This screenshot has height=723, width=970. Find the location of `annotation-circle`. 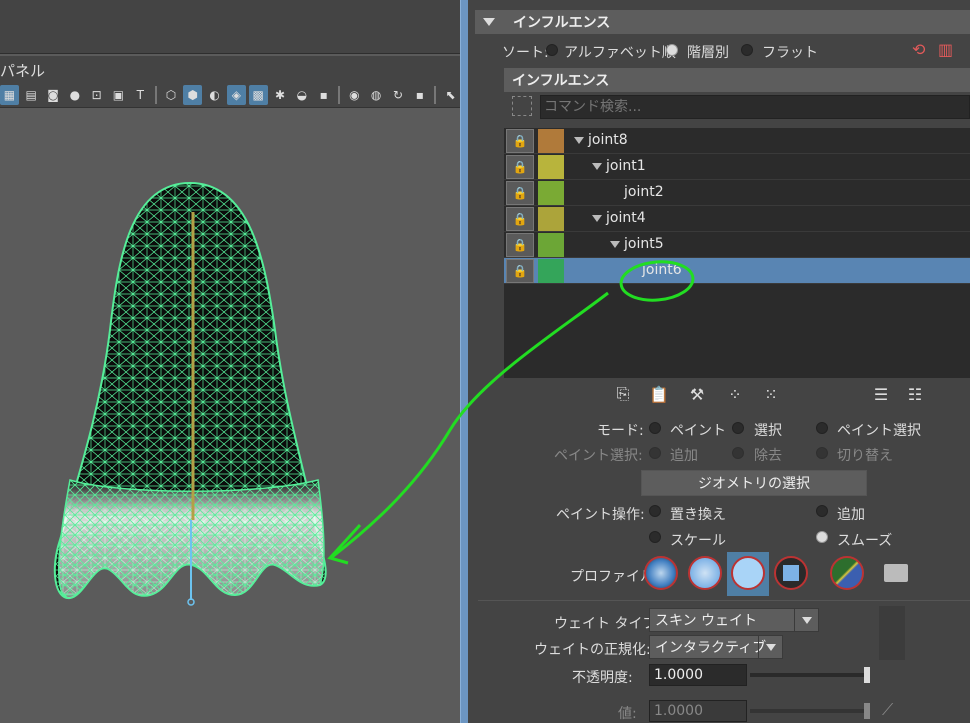

annotation-circle is located at coordinates (657, 281).